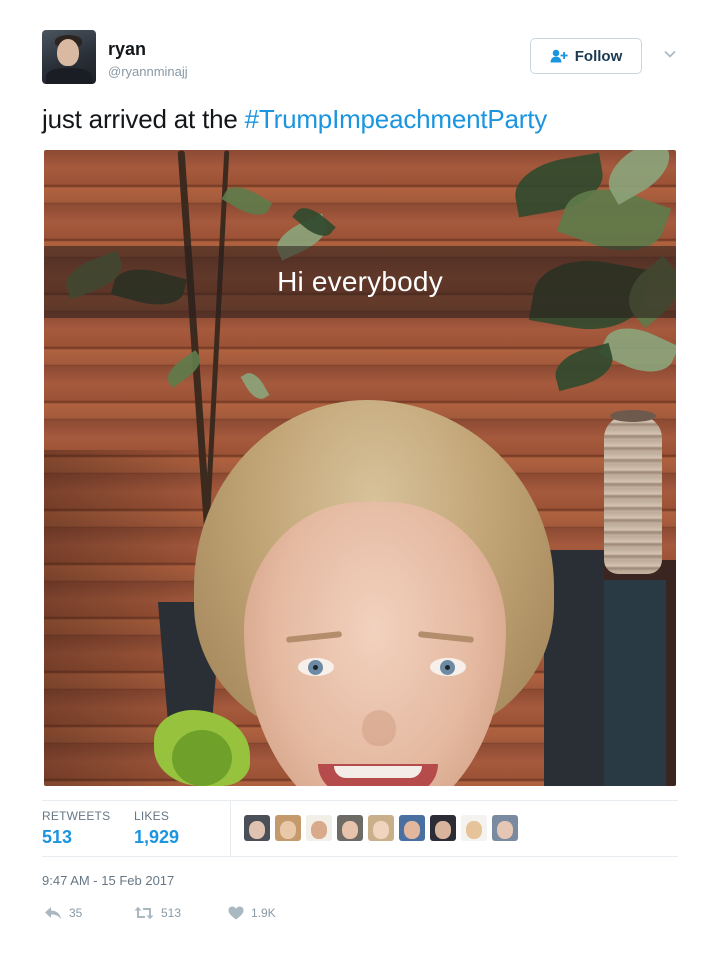 The width and height of the screenshot is (717, 963). What do you see at coordinates (57, 837) in the screenshot?
I see `retweets-count: 513` at bounding box center [57, 837].